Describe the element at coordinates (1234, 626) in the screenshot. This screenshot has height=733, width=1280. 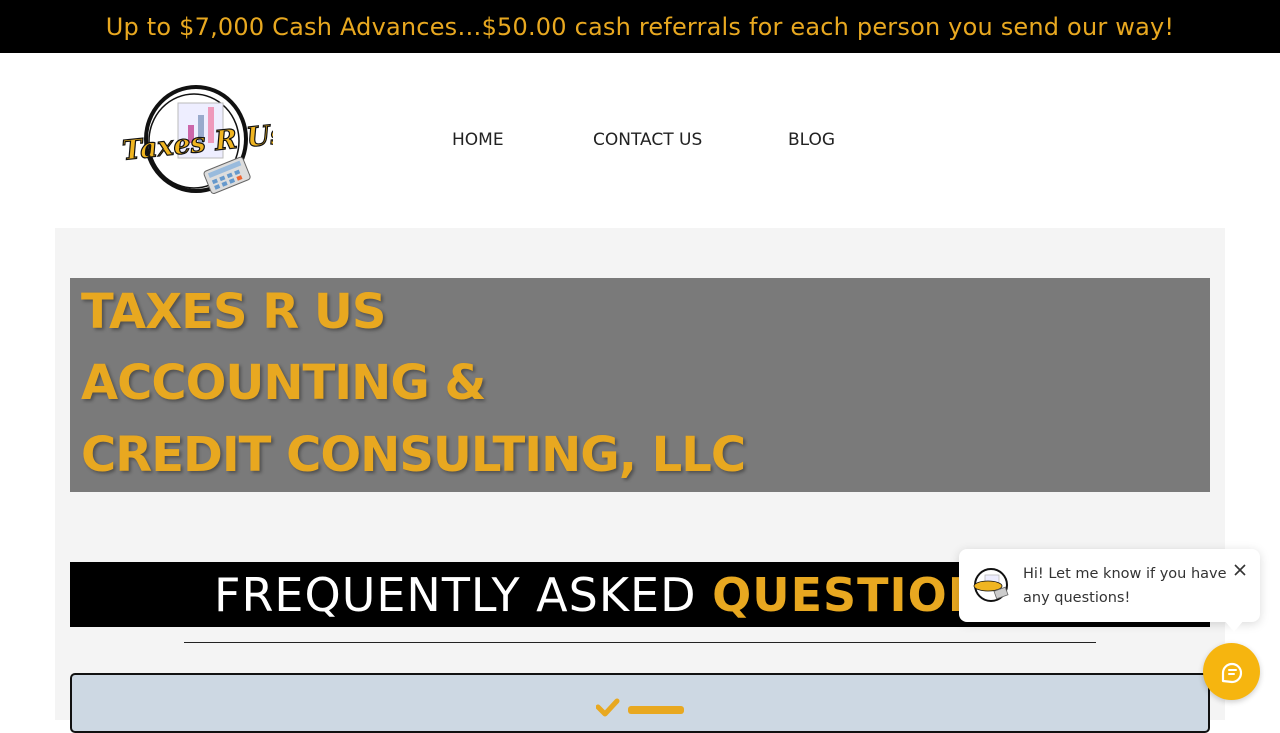
I see `chat-popup-tail` at that location.